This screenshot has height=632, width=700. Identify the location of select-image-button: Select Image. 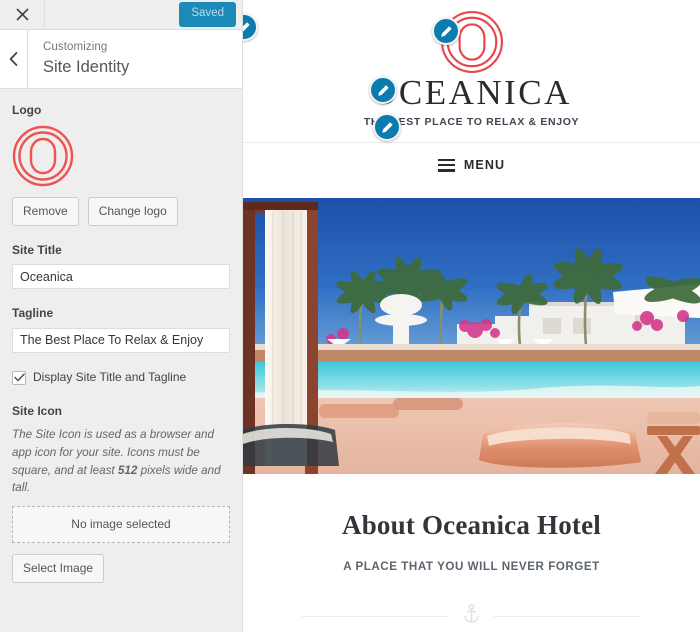
(58, 569).